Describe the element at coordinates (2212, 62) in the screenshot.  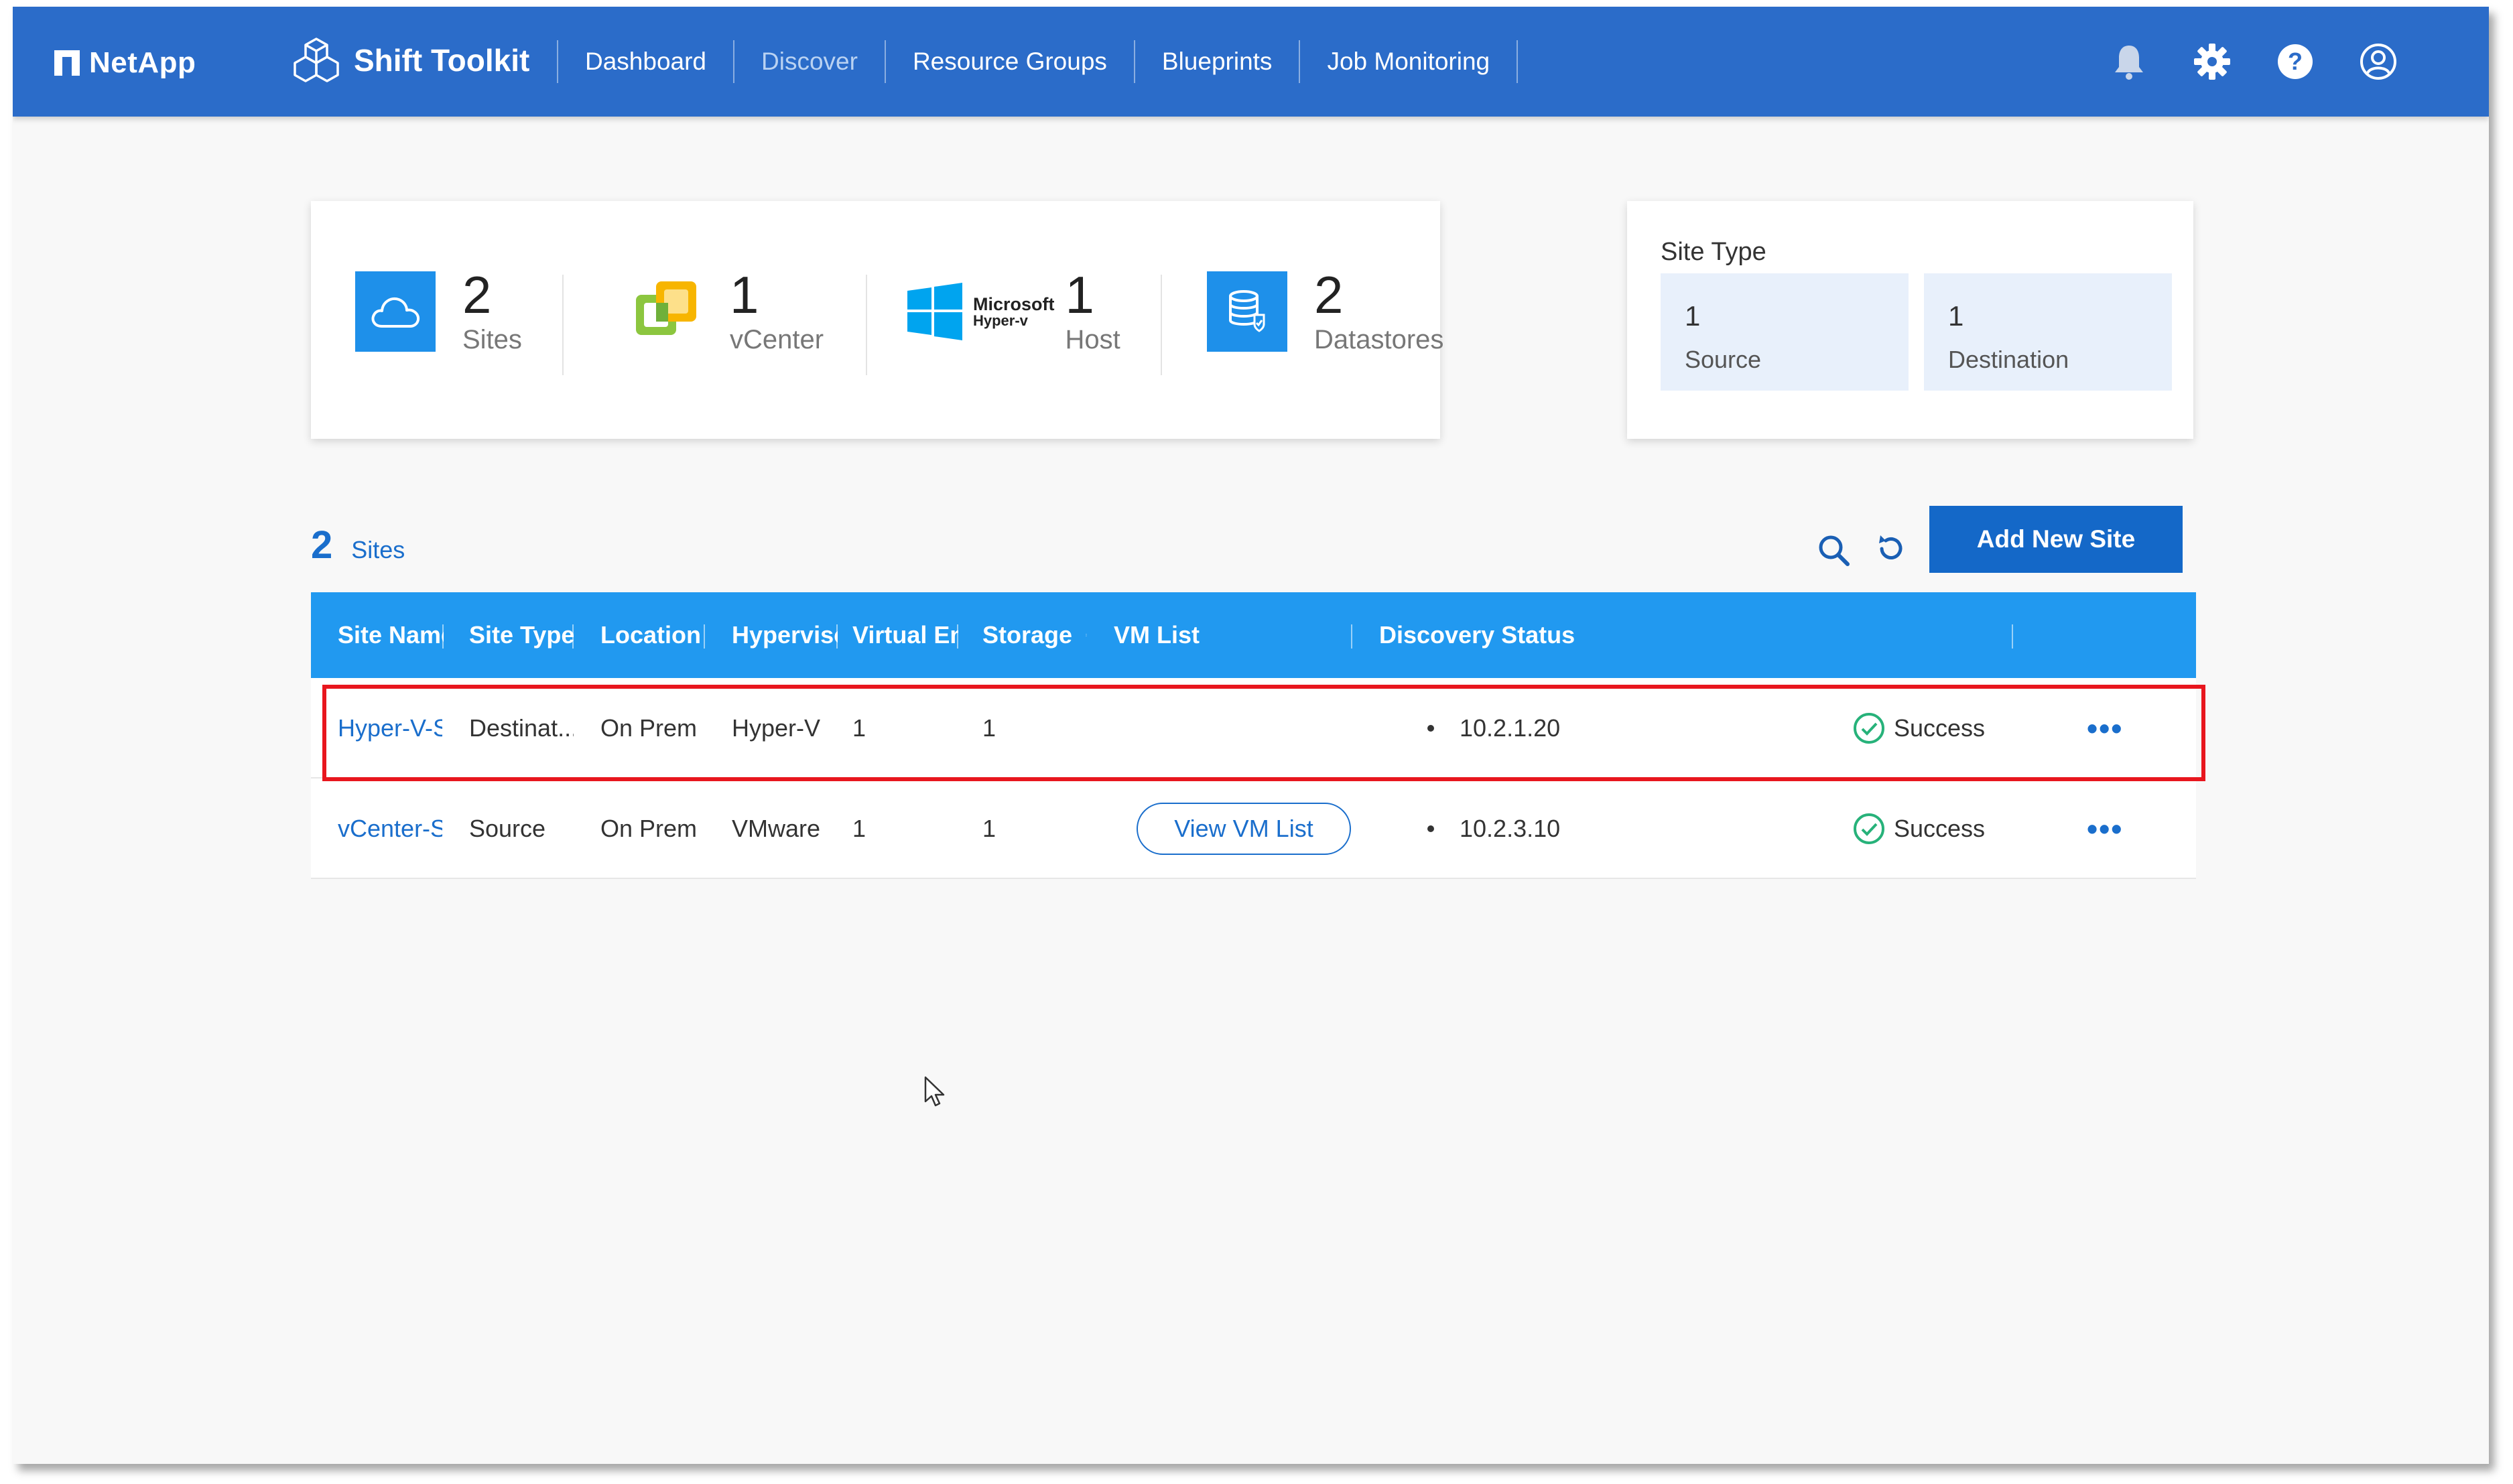
I see `gear-icon` at that location.